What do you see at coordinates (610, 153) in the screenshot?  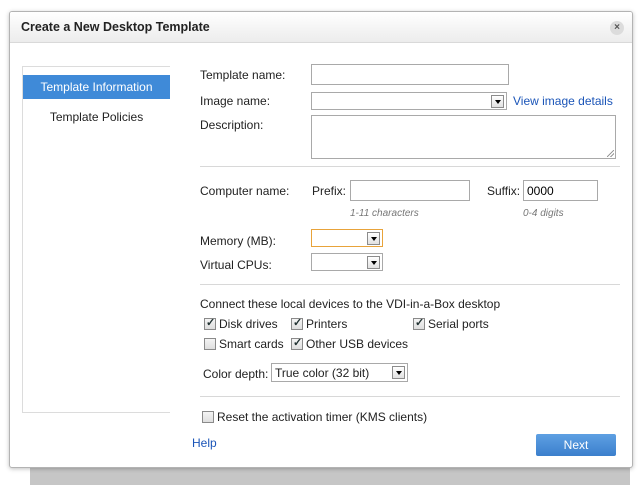 I see `resize-grip-icon` at bounding box center [610, 153].